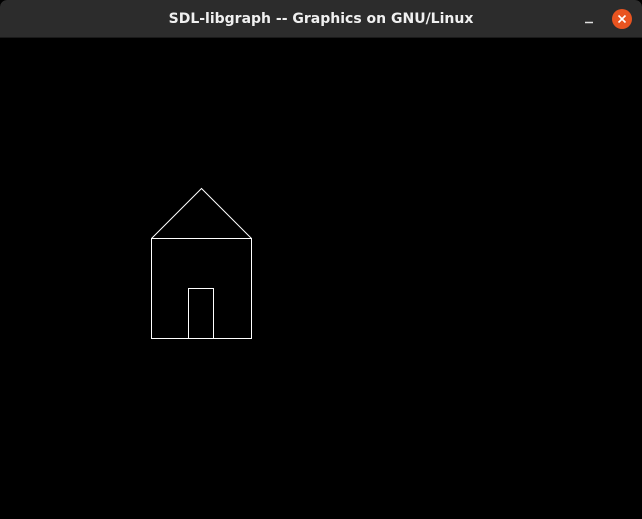  I want to click on close-icon, so click(622, 19).